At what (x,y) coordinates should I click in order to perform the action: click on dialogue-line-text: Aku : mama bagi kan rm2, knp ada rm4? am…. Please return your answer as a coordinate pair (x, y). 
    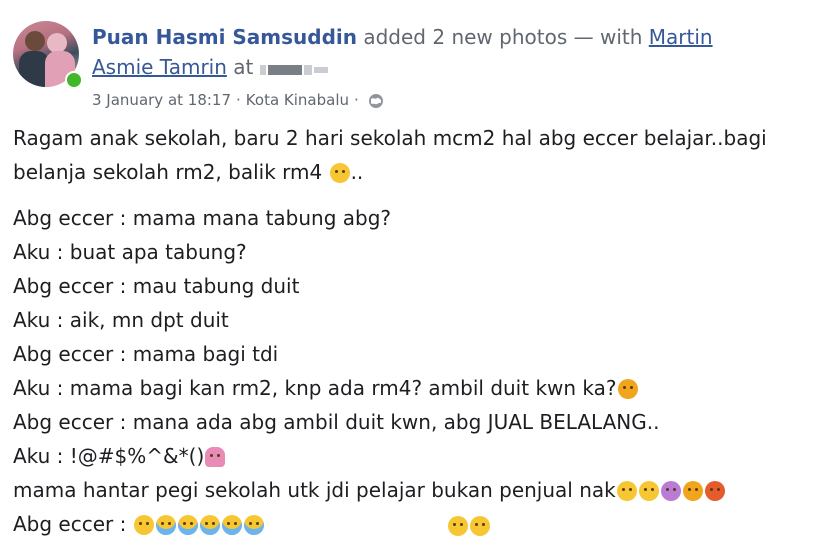
    Looking at the image, I should click on (315, 388).